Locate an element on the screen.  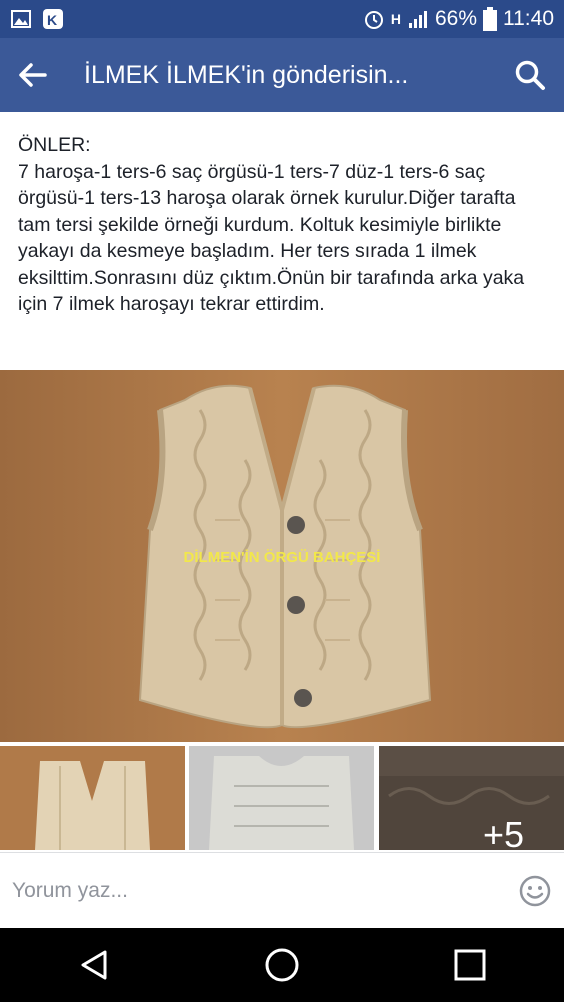
svg-text: K is located at coordinates (52, 20).